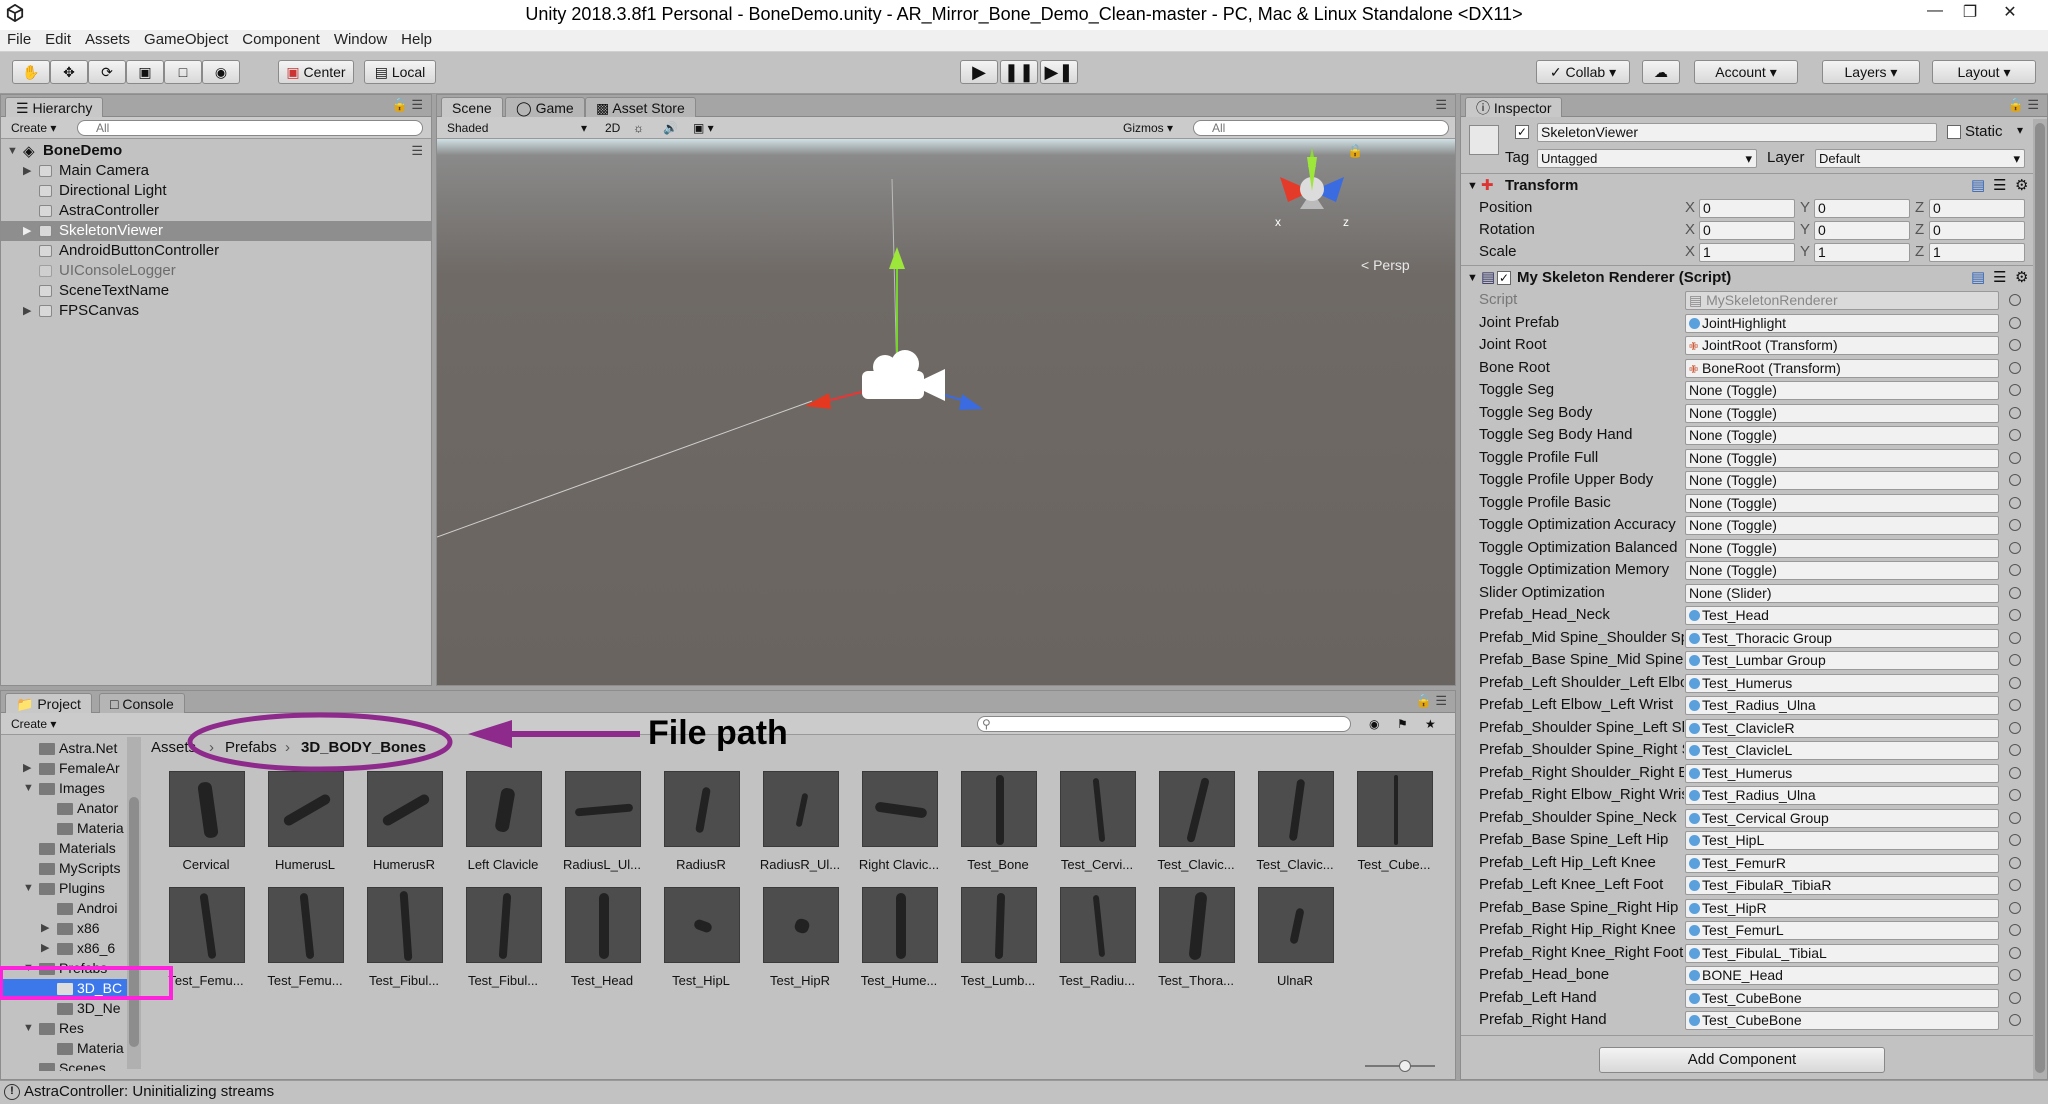  I want to click on status-message: AstraController: Uninitializing streams, so click(149, 1092).